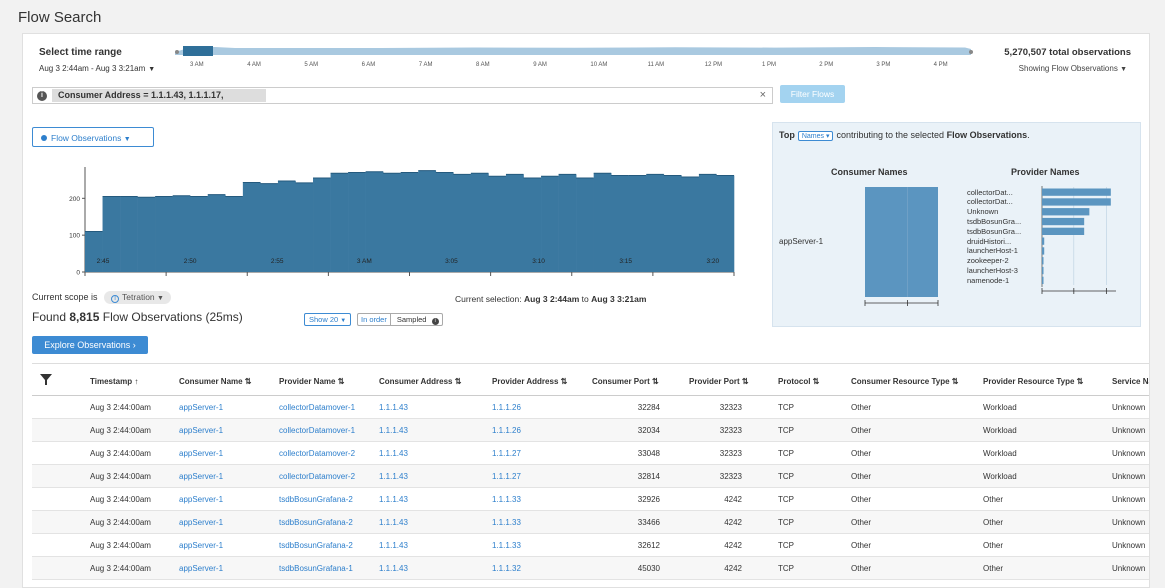  I want to click on timeline-handle-left, so click(177, 52).